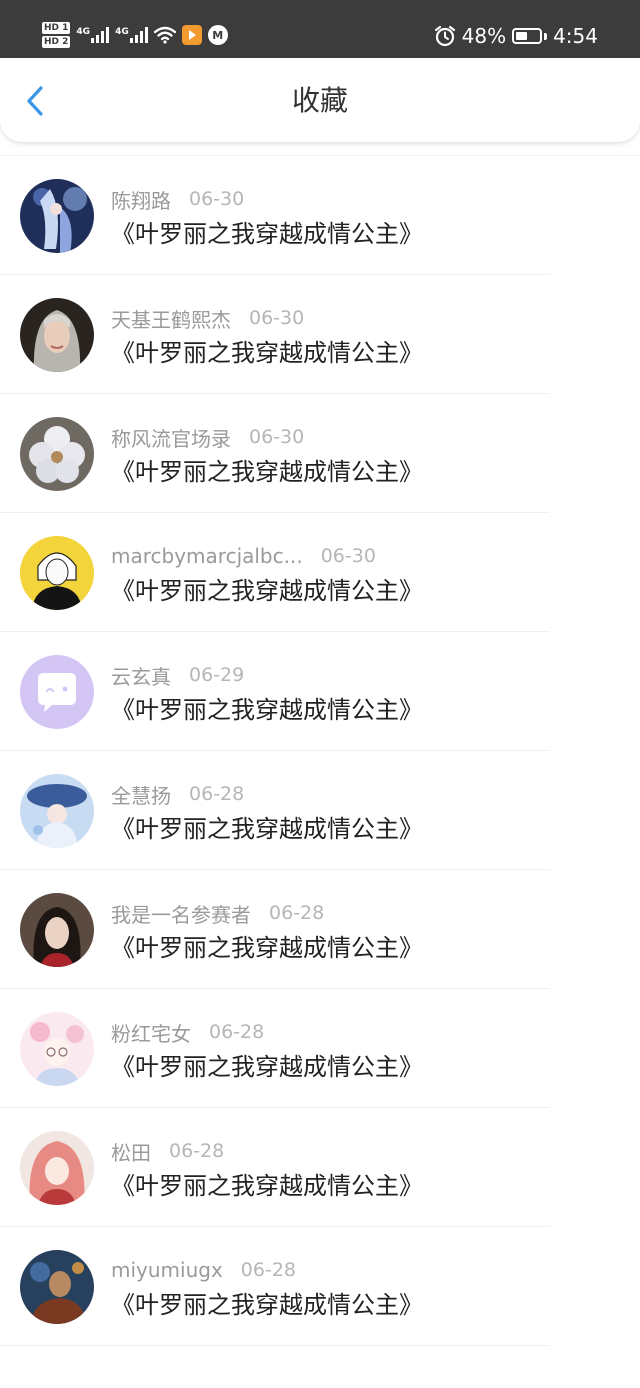 This screenshot has height=1388, width=640. What do you see at coordinates (171, 437) in the screenshot?
I see `author-name: 称风流官场录` at bounding box center [171, 437].